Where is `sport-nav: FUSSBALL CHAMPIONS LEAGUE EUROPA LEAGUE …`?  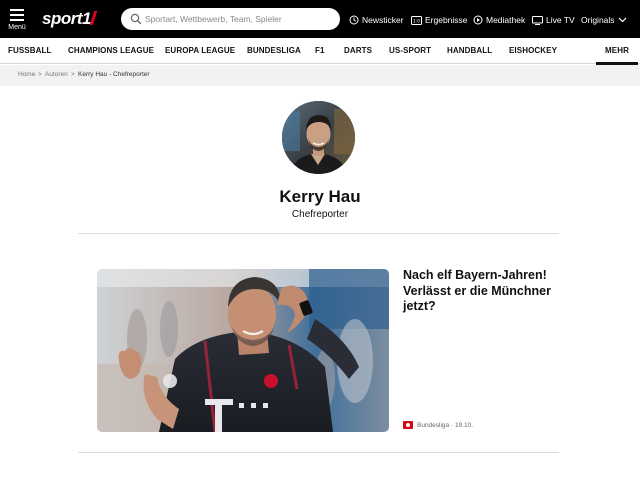
sport-nav: FUSSBALL CHAMPIONS LEAGUE EUROPA LEAGUE … is located at coordinates (320, 51).